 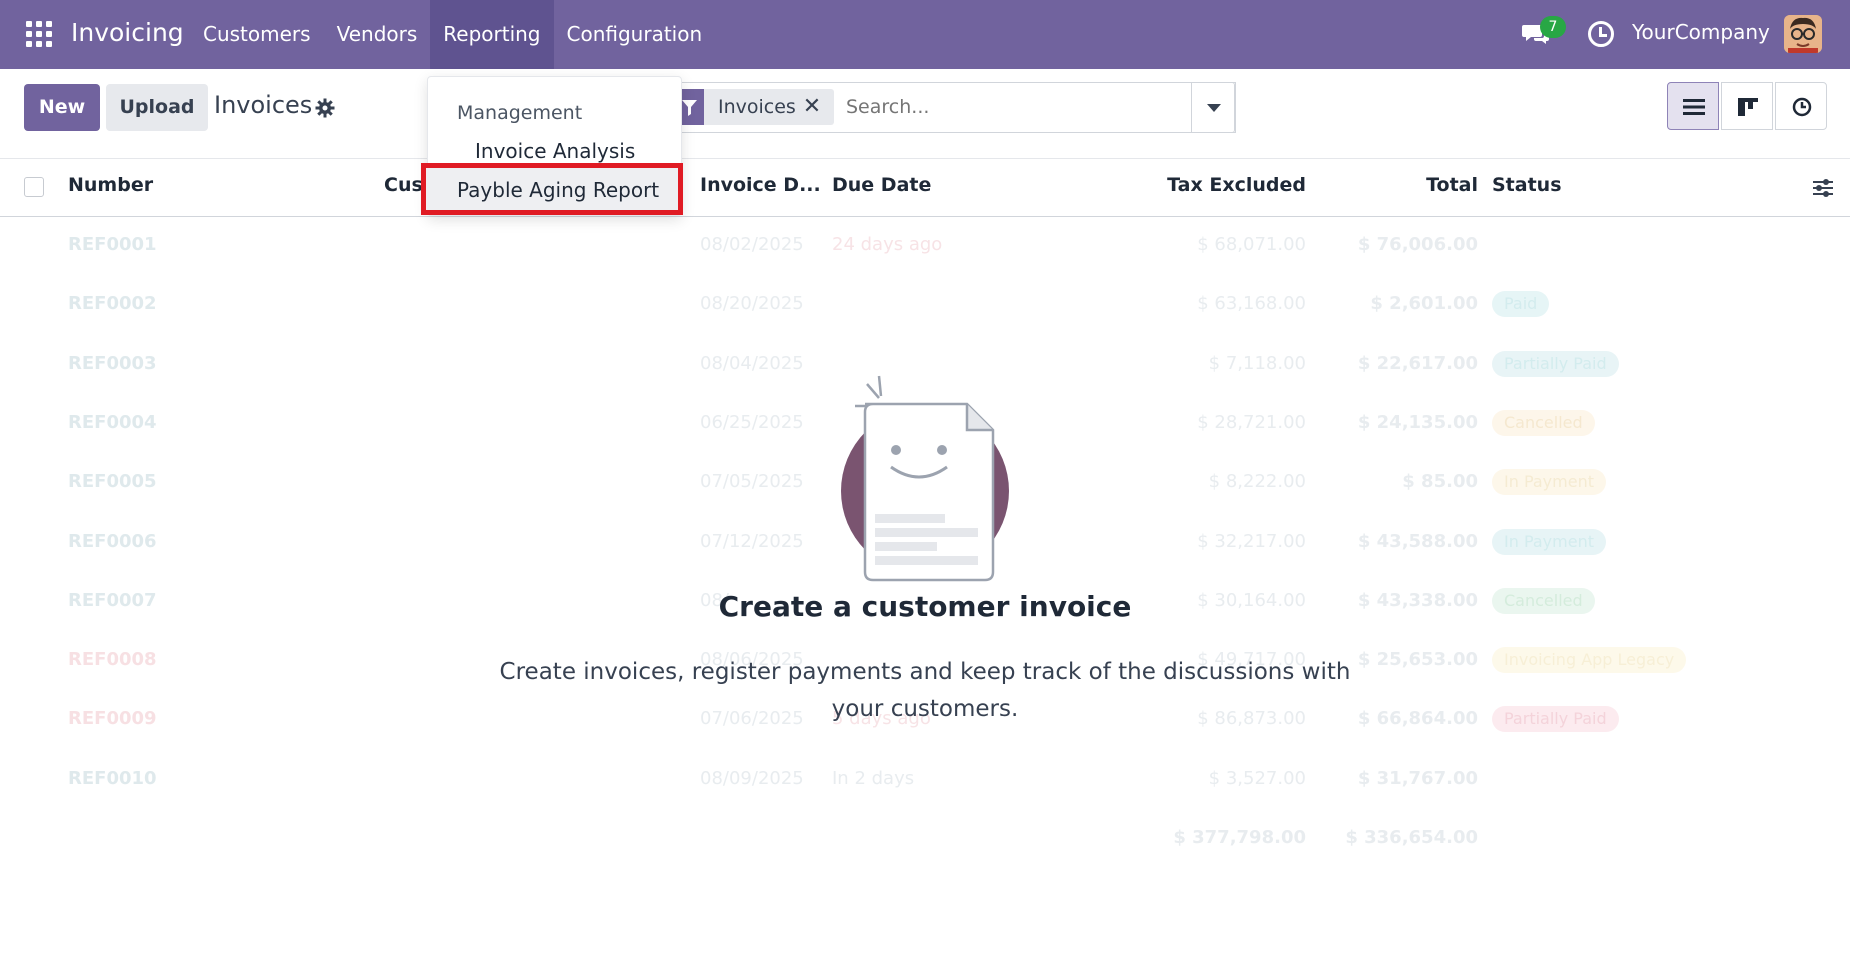 What do you see at coordinates (1417, 363) in the screenshot?
I see `total-amount: $ 22,617.00` at bounding box center [1417, 363].